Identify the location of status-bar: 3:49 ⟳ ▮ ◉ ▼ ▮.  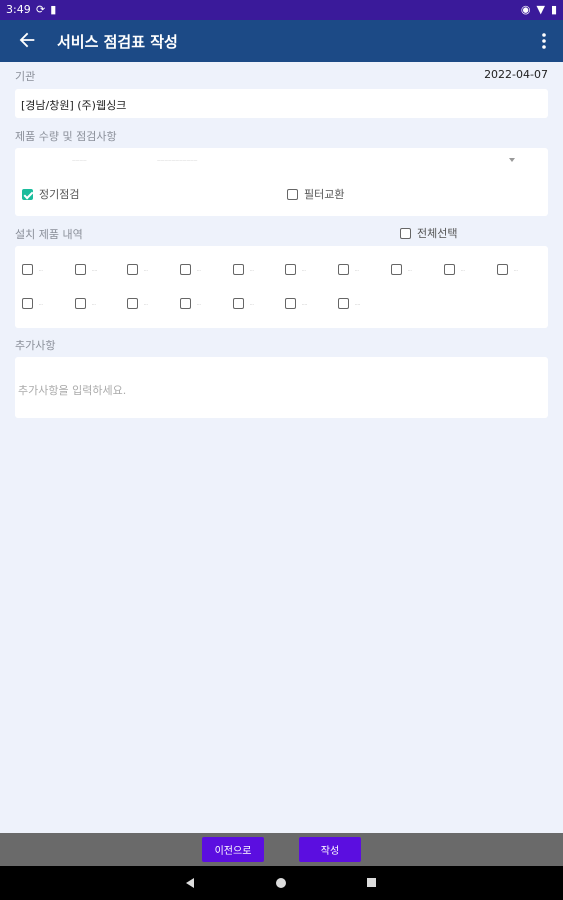
(281, 10).